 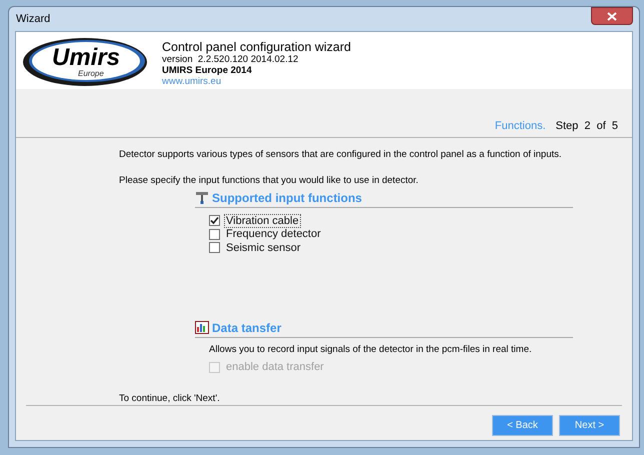 What do you see at coordinates (256, 47) in the screenshot?
I see `wizard-title: Control panel configuration wizard` at bounding box center [256, 47].